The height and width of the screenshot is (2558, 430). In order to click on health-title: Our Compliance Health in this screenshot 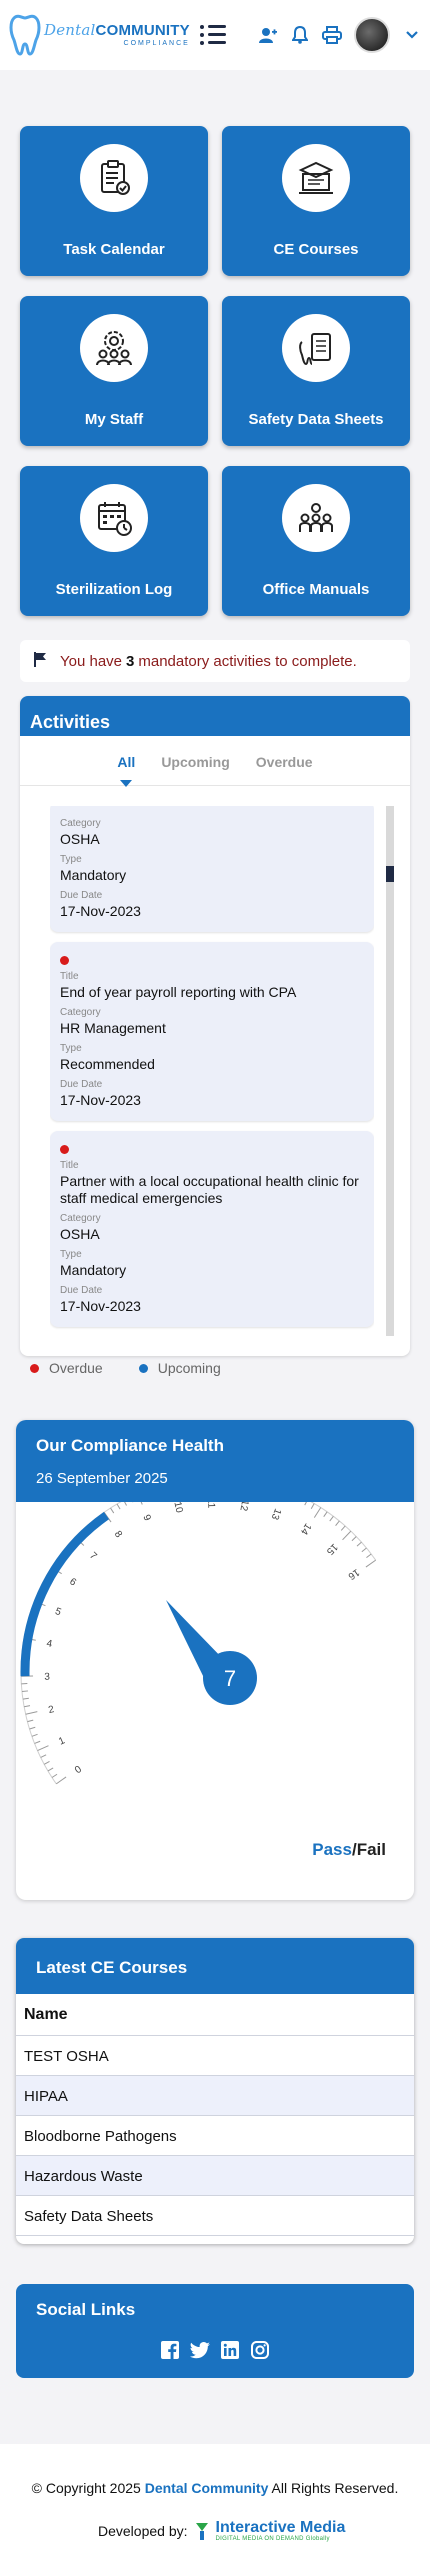, I will do `click(130, 1445)`.